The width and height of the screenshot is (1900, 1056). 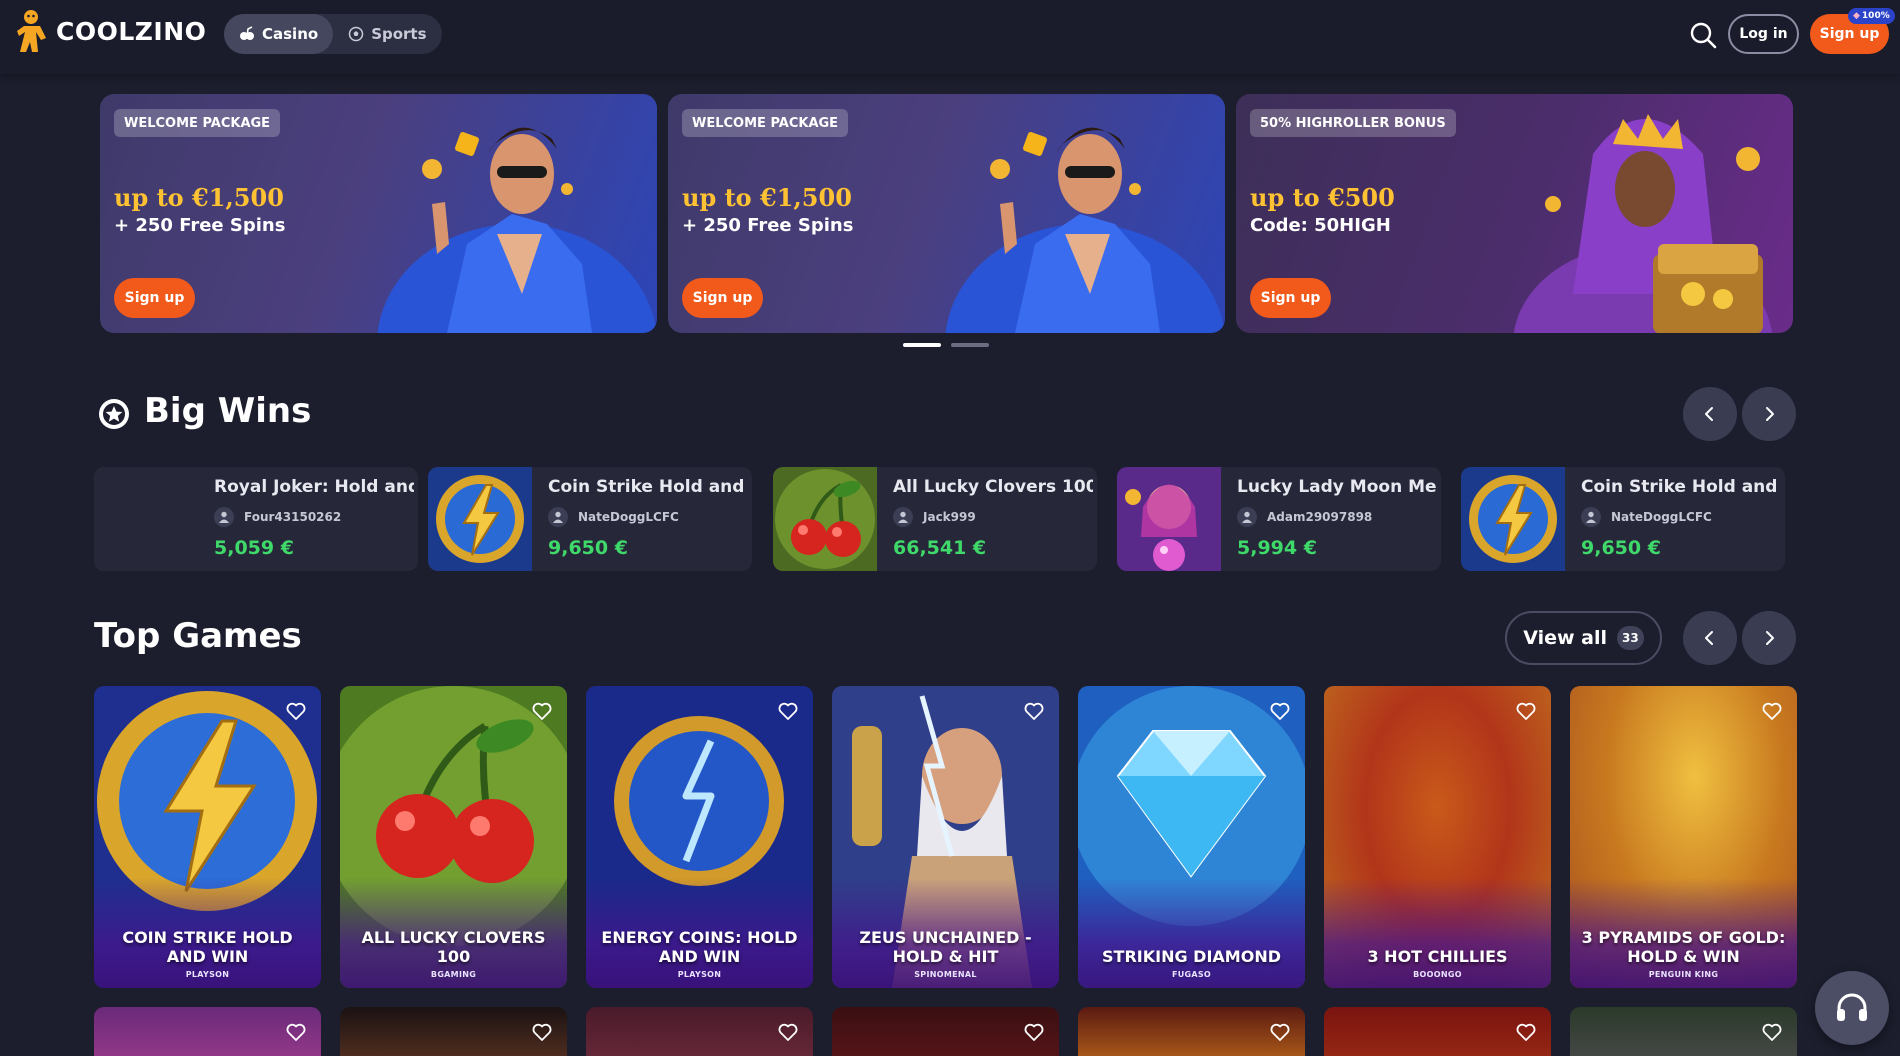 I want to click on game-title: COIN STRIKE HOLD AND WIN, so click(x=207, y=947).